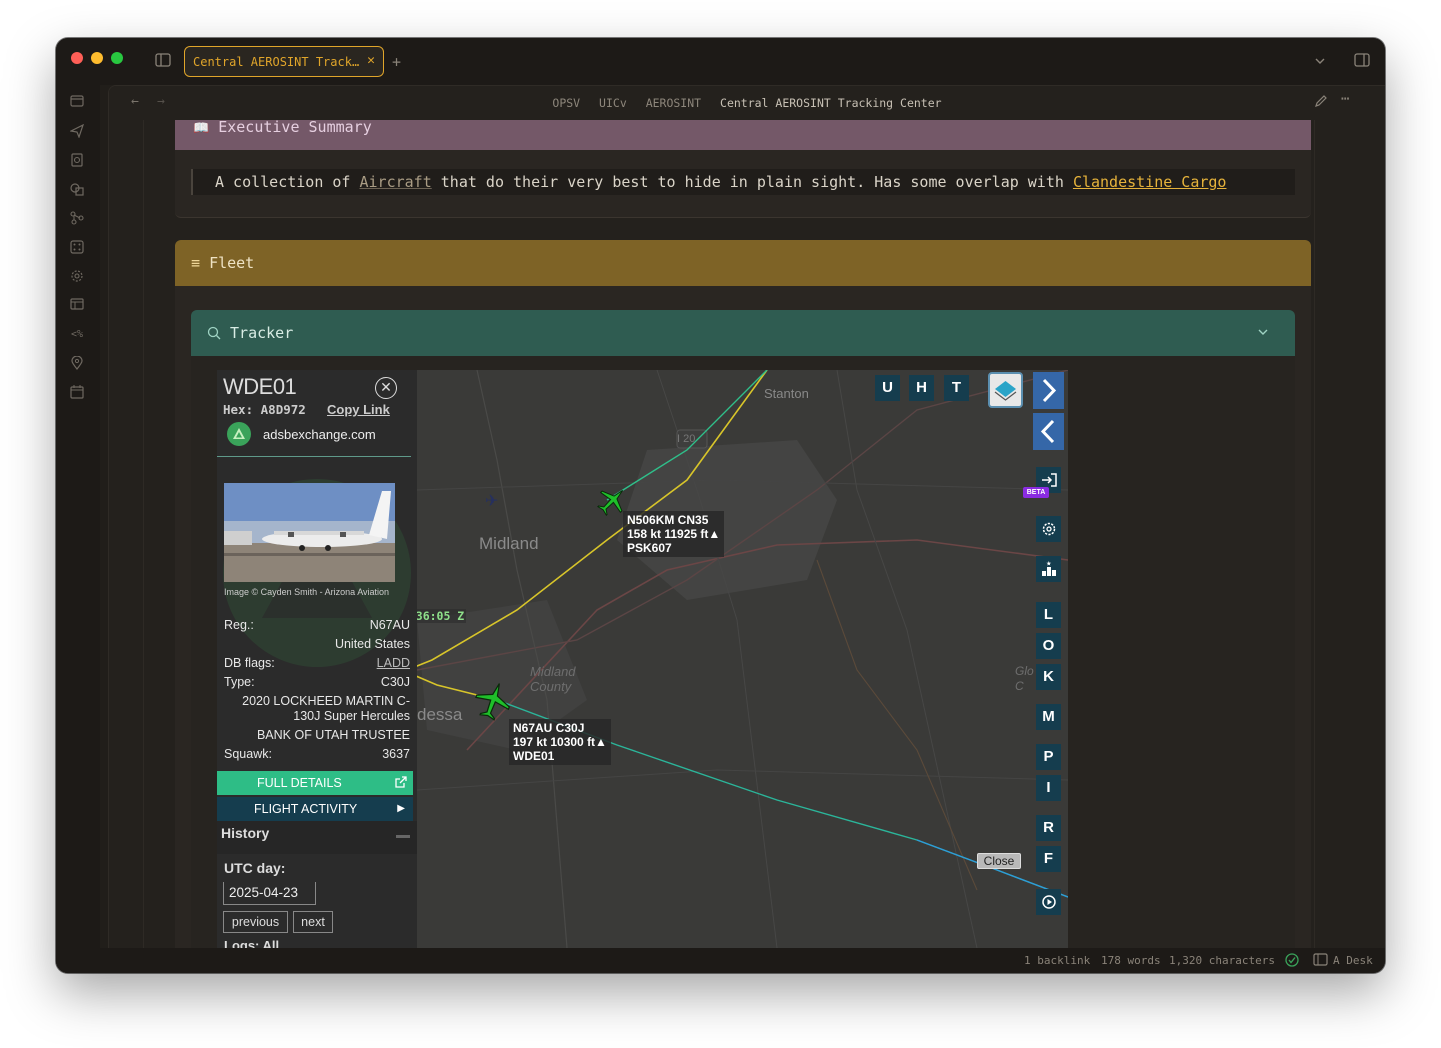  What do you see at coordinates (1150, 182) in the screenshot?
I see `clandestine-cargo-link: Clandestine Cargo` at bounding box center [1150, 182].